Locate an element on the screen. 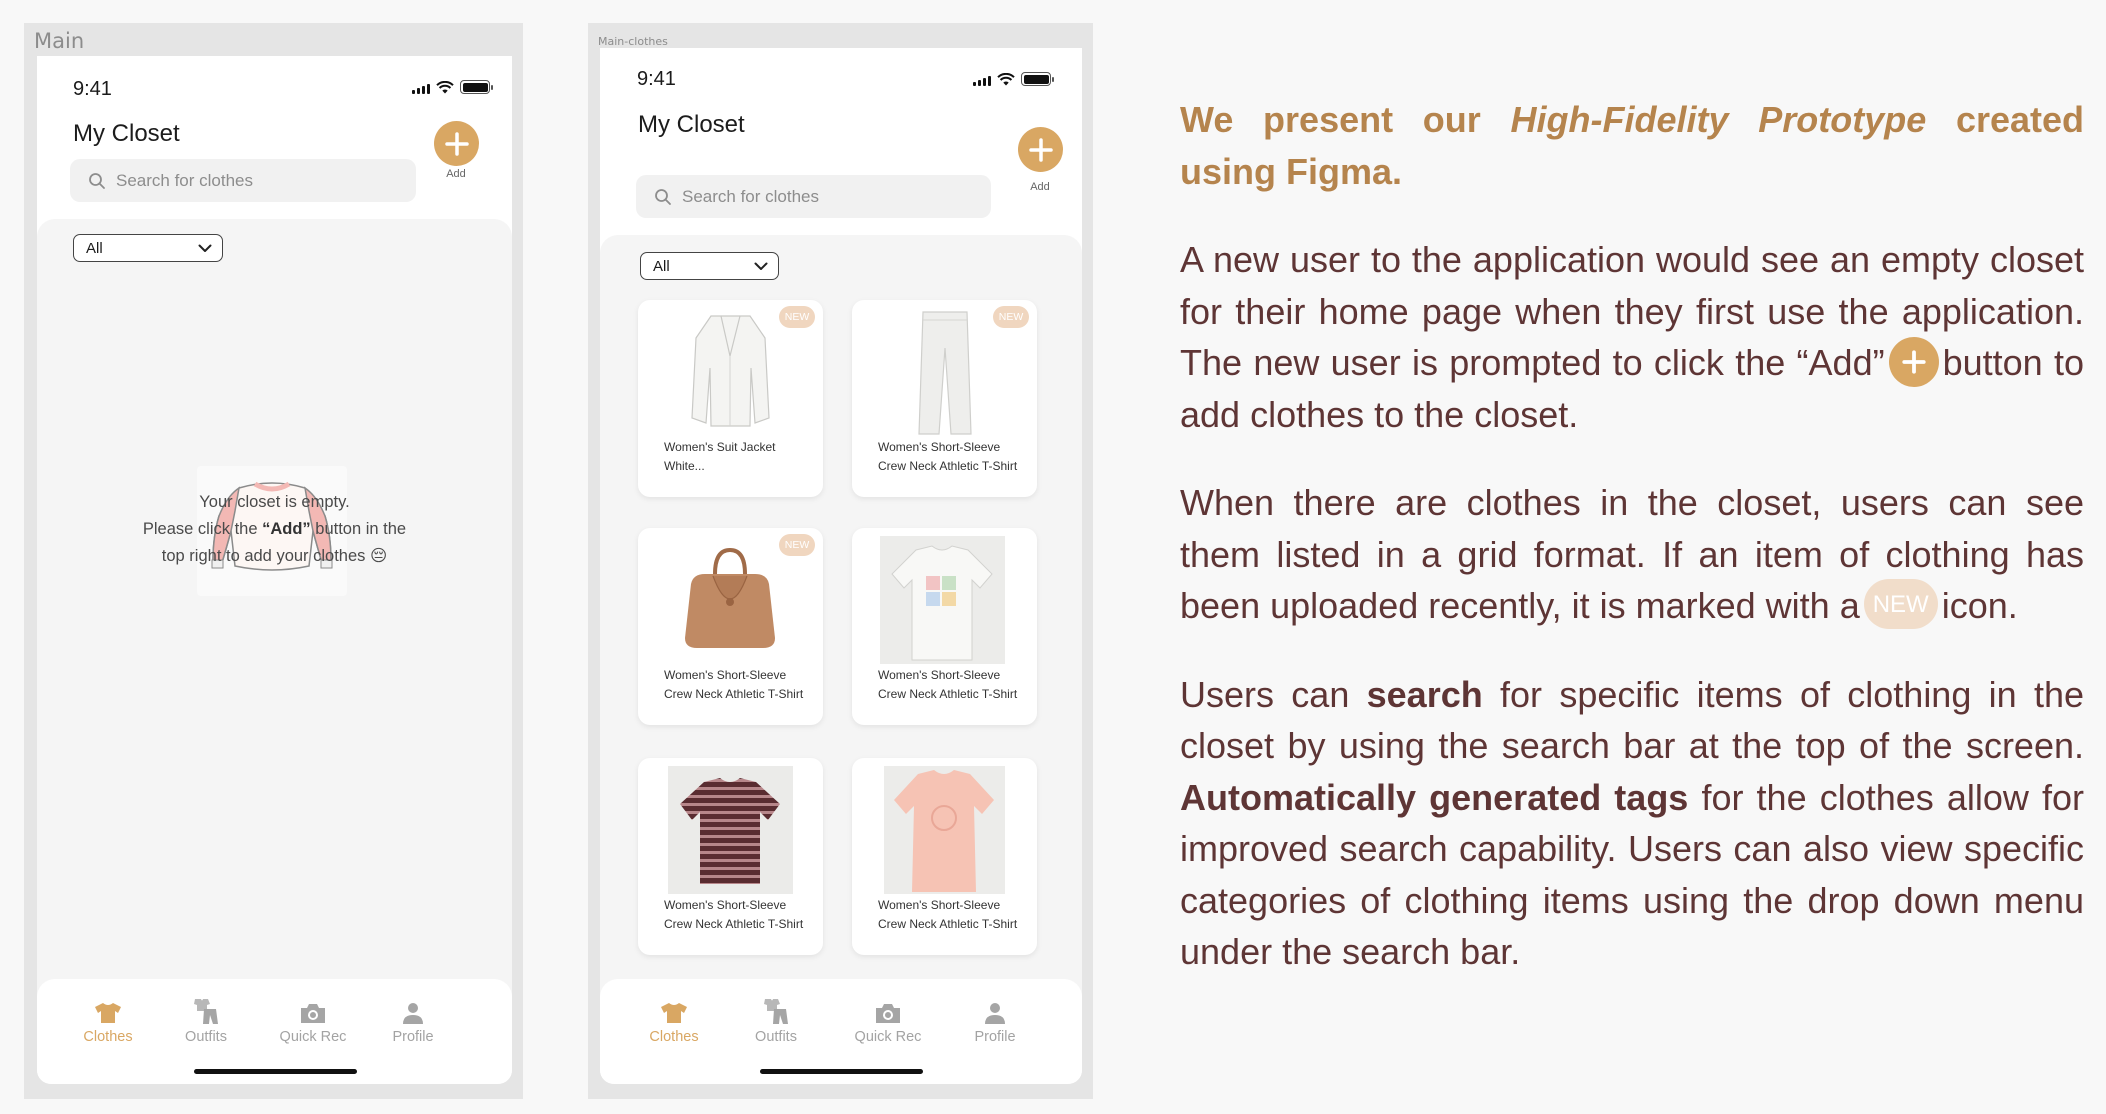 Image resolution: width=2106 pixels, height=1114 pixels. clothing-card: Women's Suit Jacket White... NEW is located at coordinates (730, 398).